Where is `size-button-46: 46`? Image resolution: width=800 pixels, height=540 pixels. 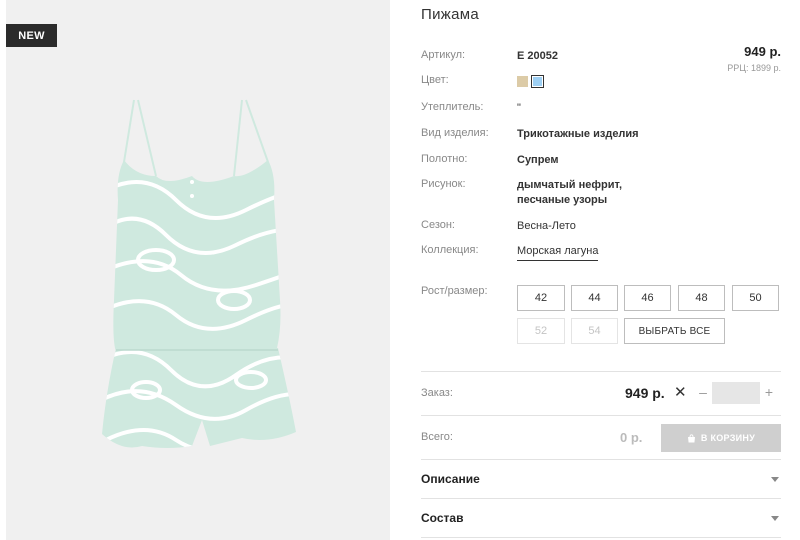
size-button-46: 46 is located at coordinates (647, 298).